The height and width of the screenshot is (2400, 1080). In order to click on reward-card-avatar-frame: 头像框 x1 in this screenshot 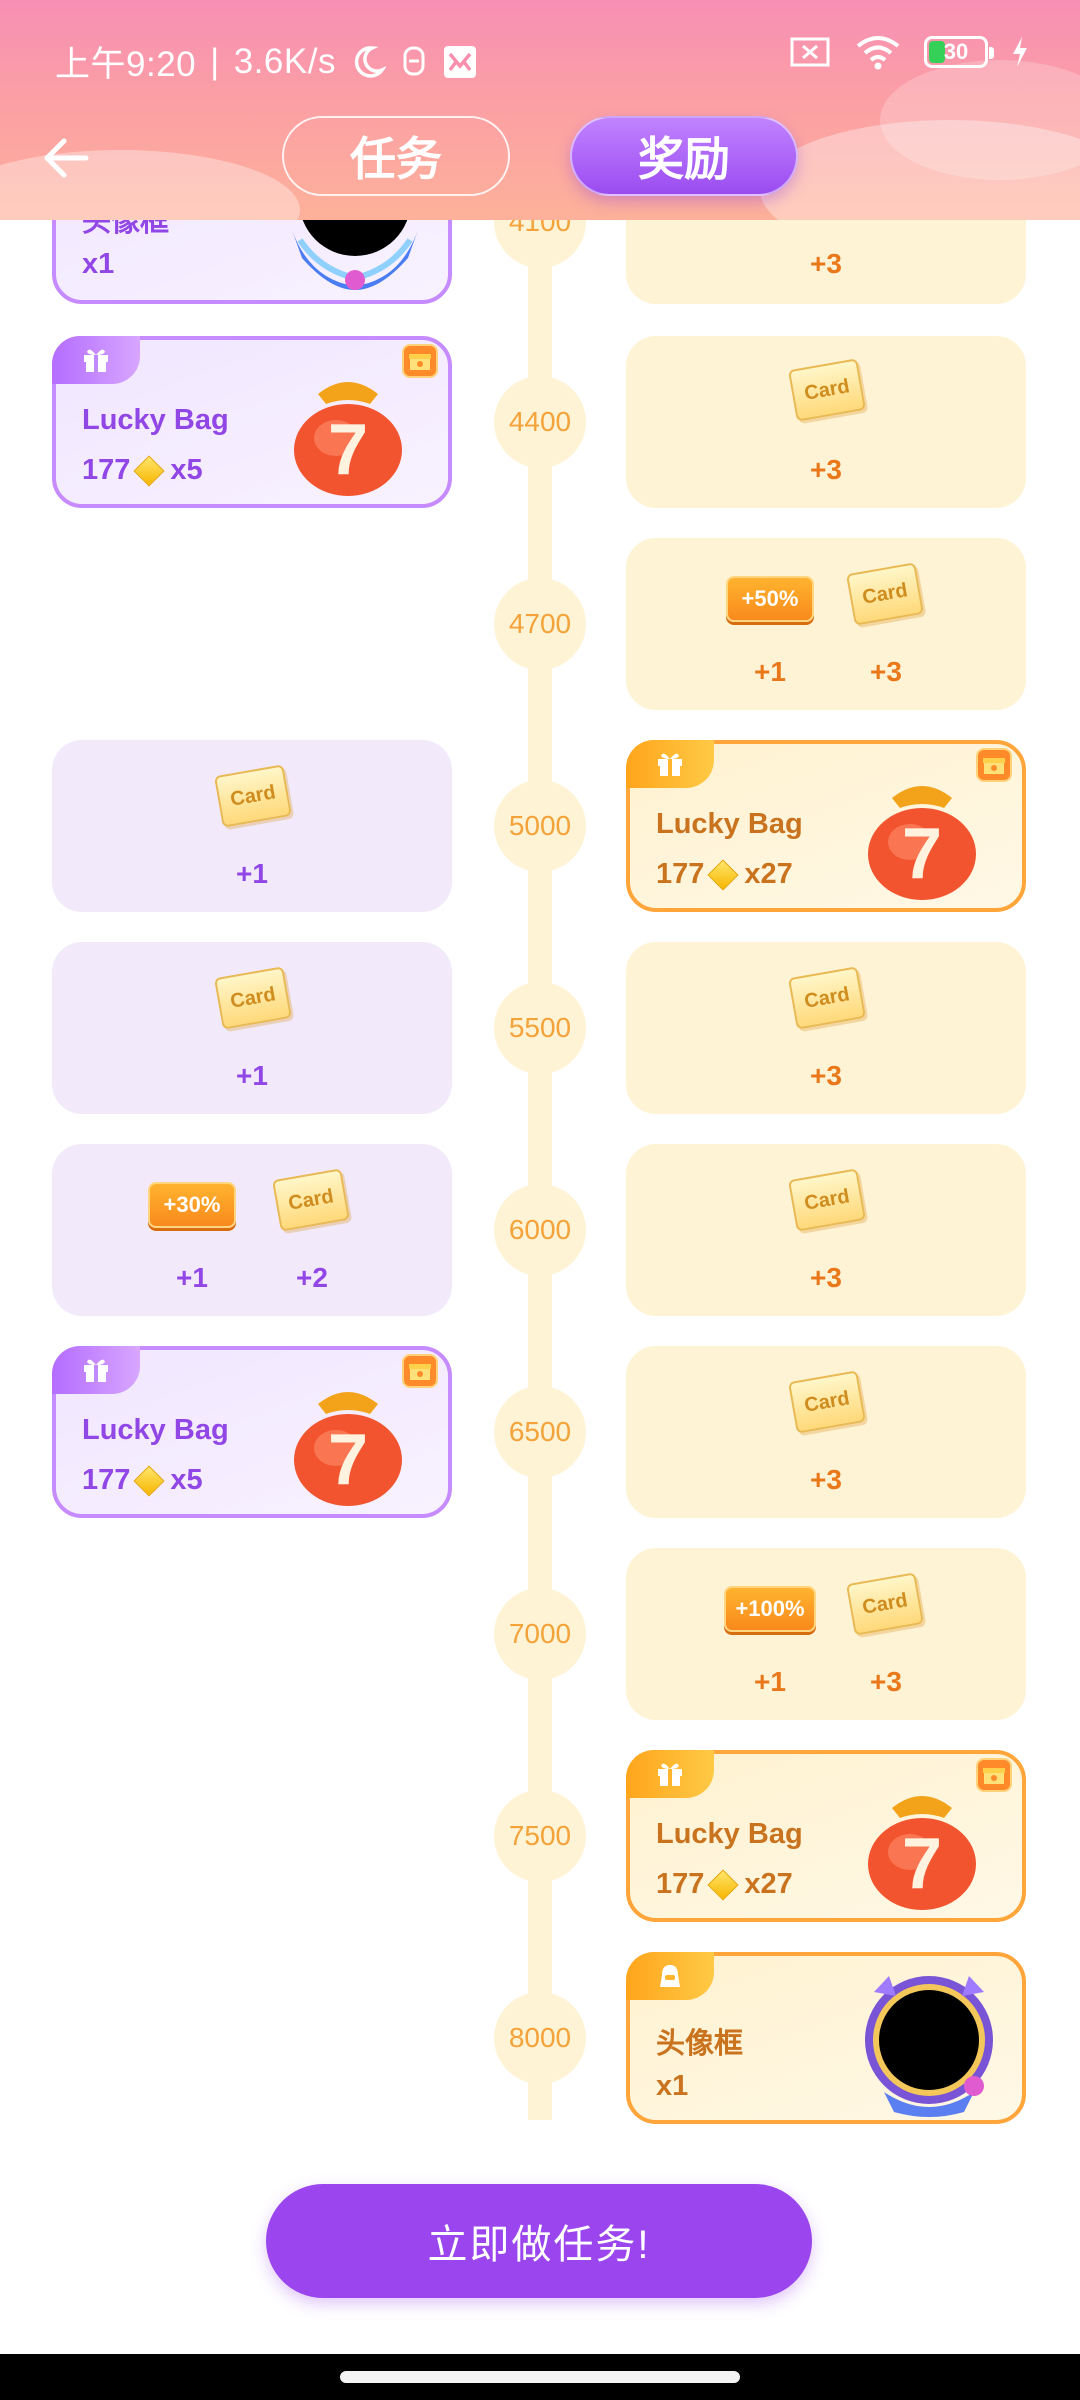, I will do `click(826, 2038)`.